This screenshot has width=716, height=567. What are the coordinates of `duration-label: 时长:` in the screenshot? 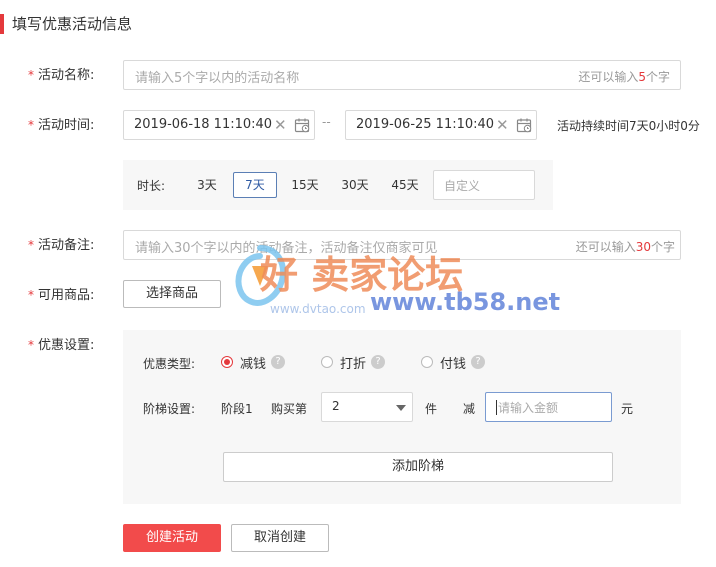 It's located at (151, 186).